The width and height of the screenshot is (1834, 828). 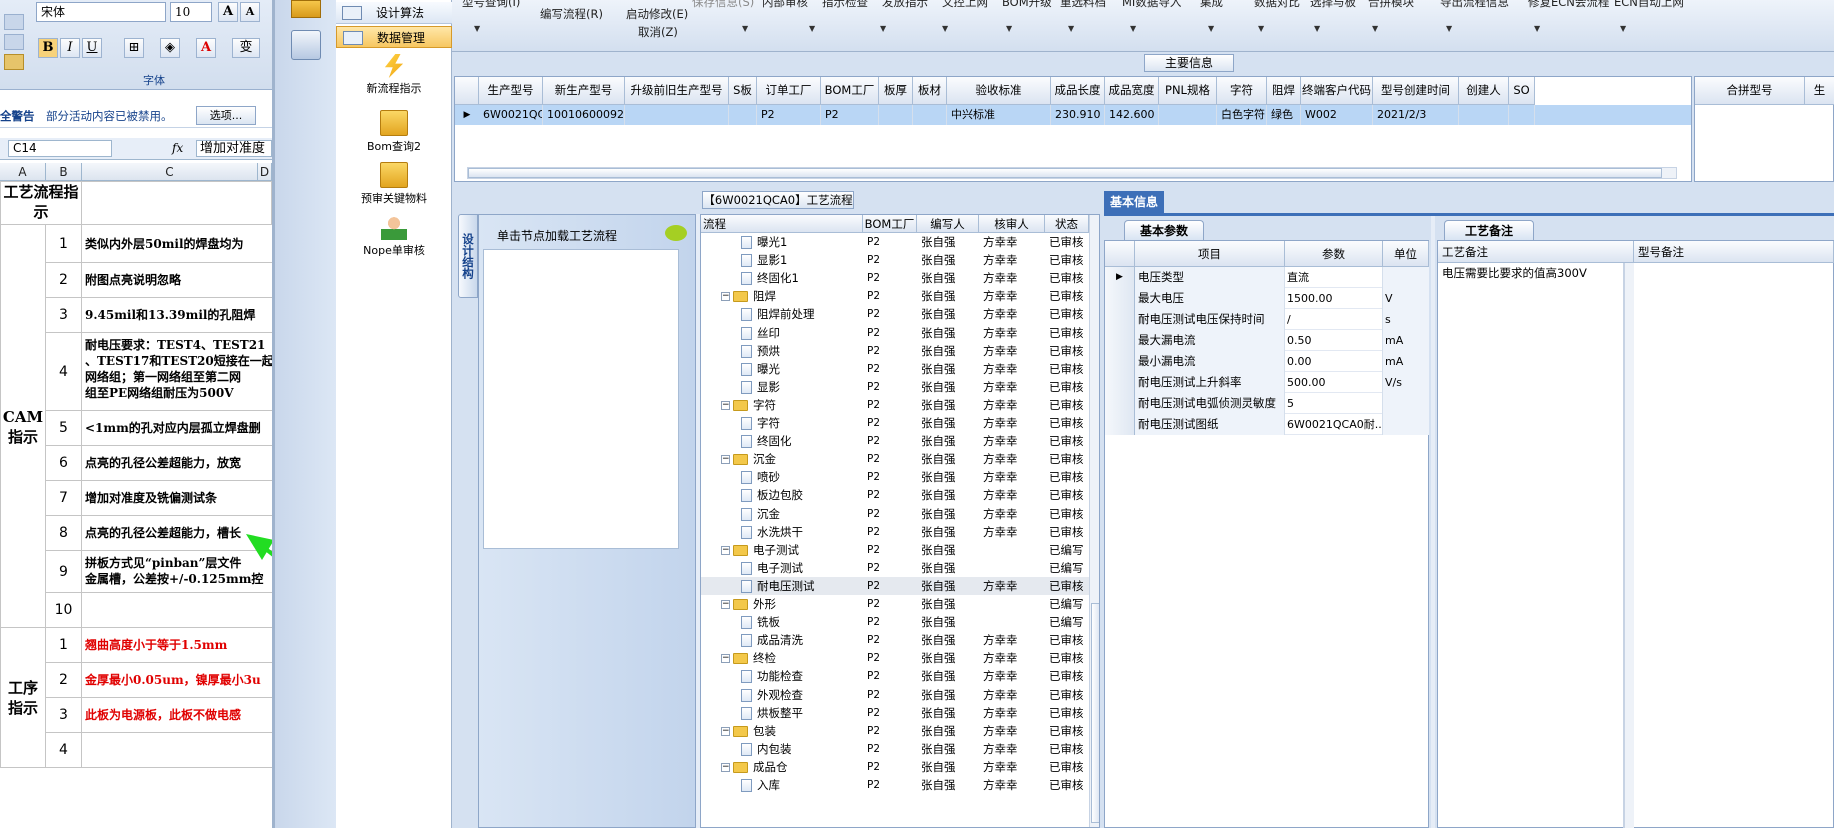 What do you see at coordinates (64, 533) in the screenshot?
I see `row-number: 8` at bounding box center [64, 533].